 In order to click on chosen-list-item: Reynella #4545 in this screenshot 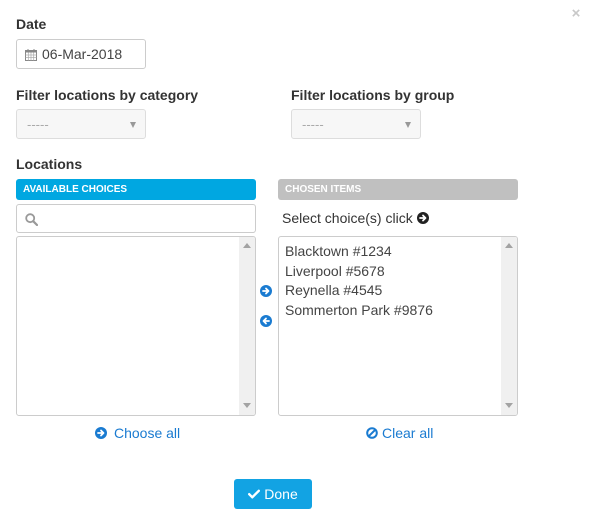, I will do `click(401, 291)`.